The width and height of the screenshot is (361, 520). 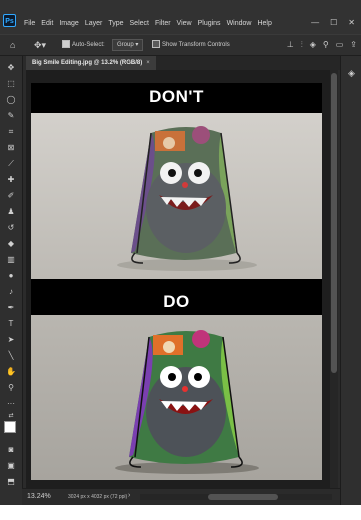 I want to click on edit-toolbar-icon: ⬒, so click(x=11, y=482).